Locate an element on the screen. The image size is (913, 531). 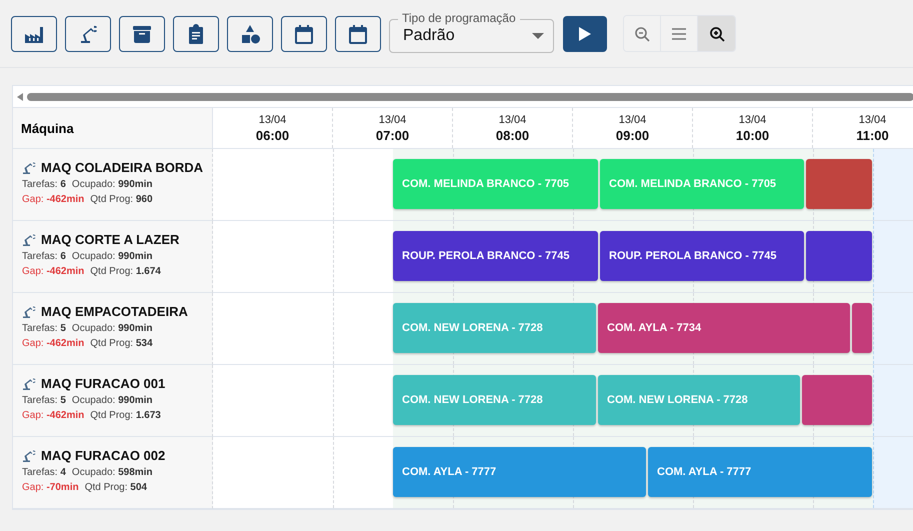
caret-icon is located at coordinates (538, 35).